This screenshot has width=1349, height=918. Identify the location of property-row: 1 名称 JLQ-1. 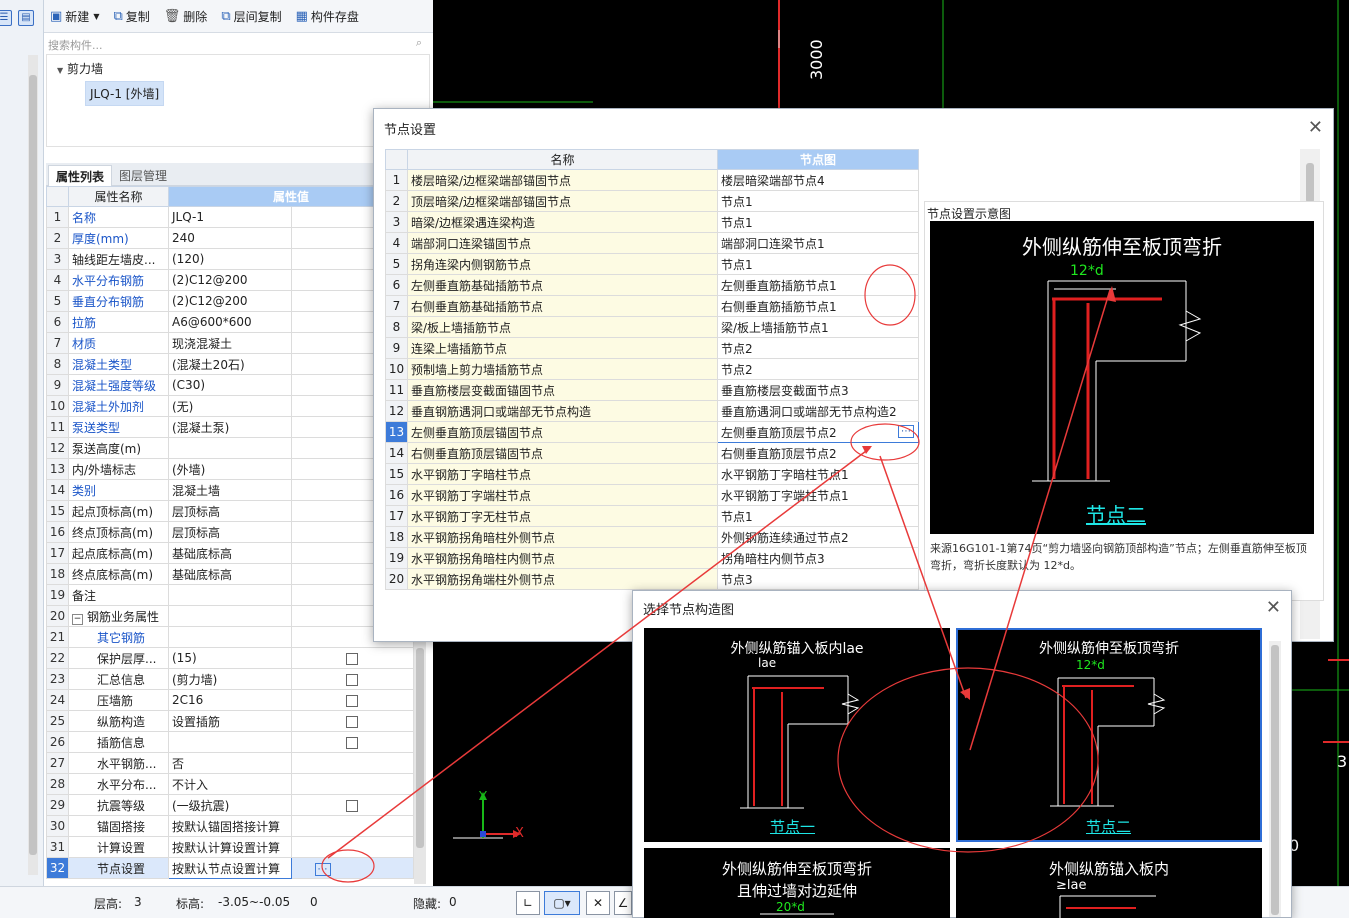
(230, 217).